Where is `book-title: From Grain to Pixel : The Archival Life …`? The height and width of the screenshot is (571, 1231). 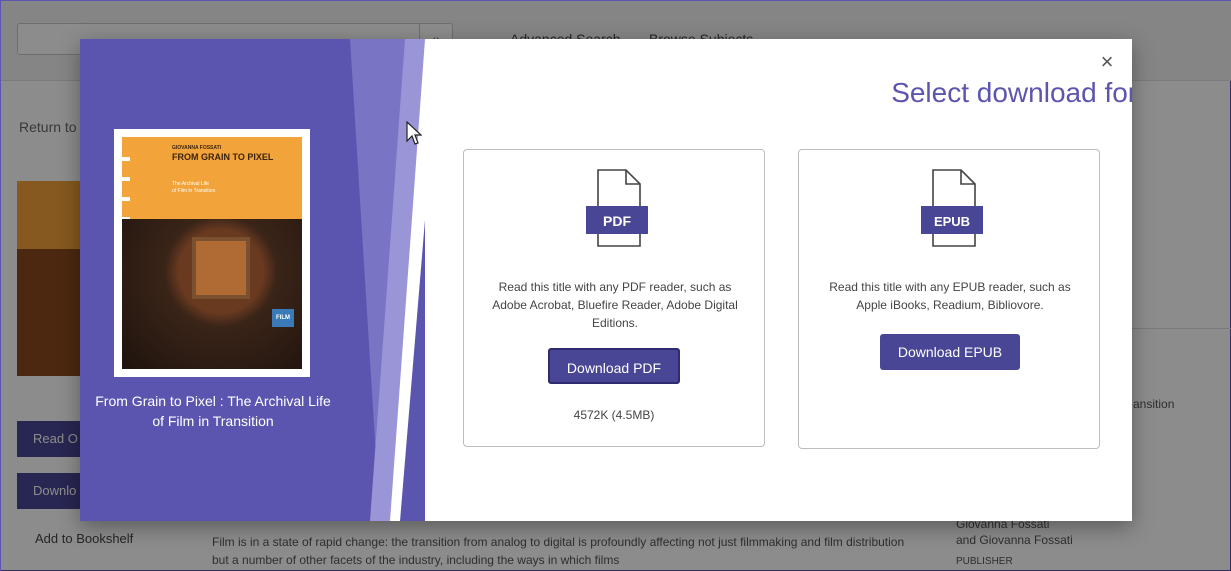
book-title: From Grain to Pixel : The Archival Life … is located at coordinates (213, 411).